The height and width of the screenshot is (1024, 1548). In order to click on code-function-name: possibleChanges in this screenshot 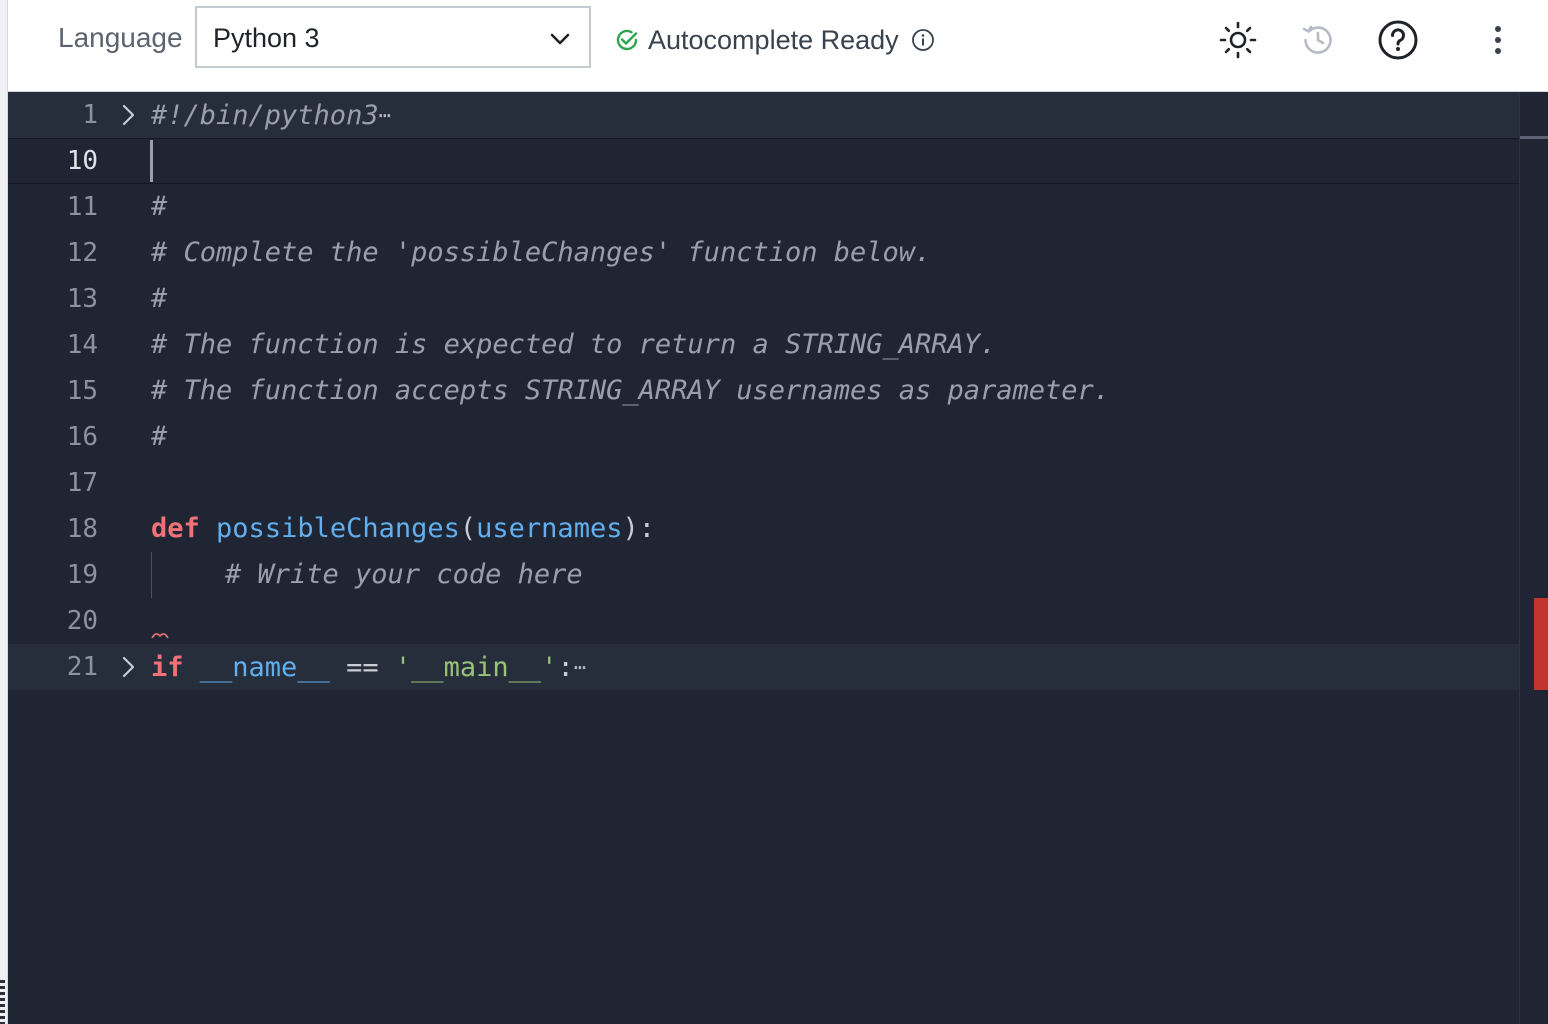, I will do `click(338, 528)`.